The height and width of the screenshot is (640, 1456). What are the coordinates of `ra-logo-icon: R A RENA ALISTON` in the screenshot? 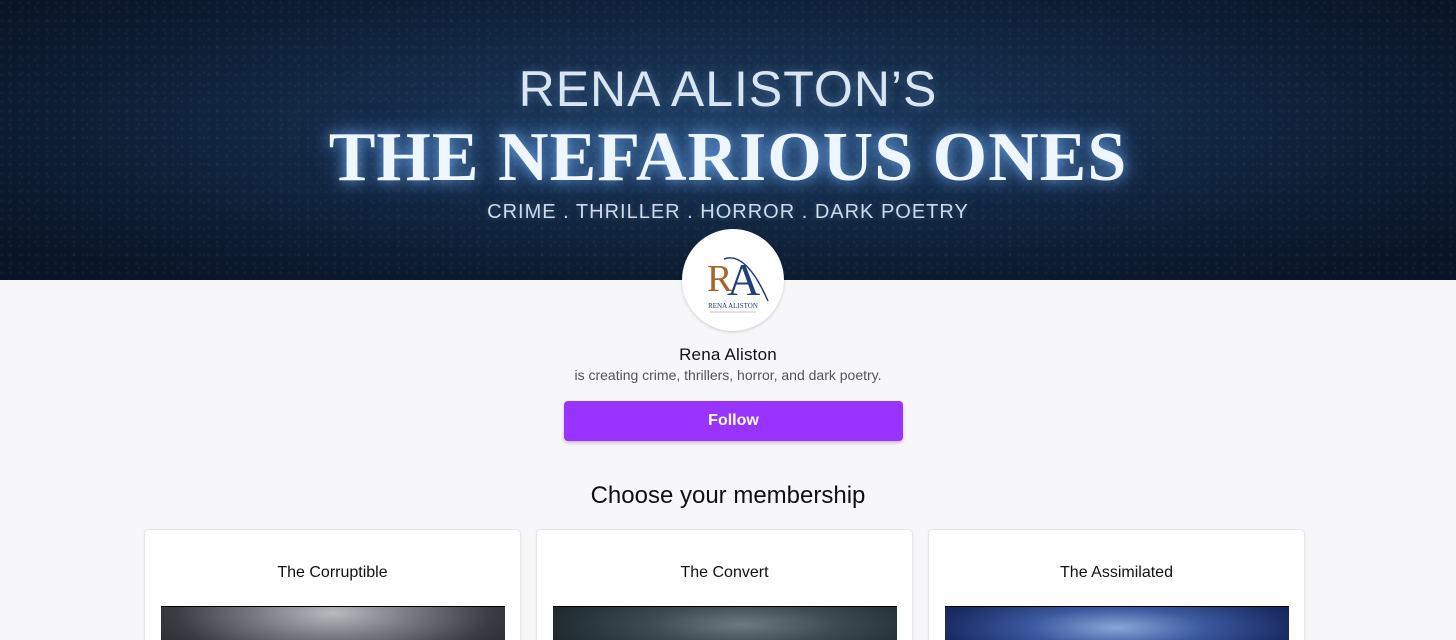 It's located at (733, 280).